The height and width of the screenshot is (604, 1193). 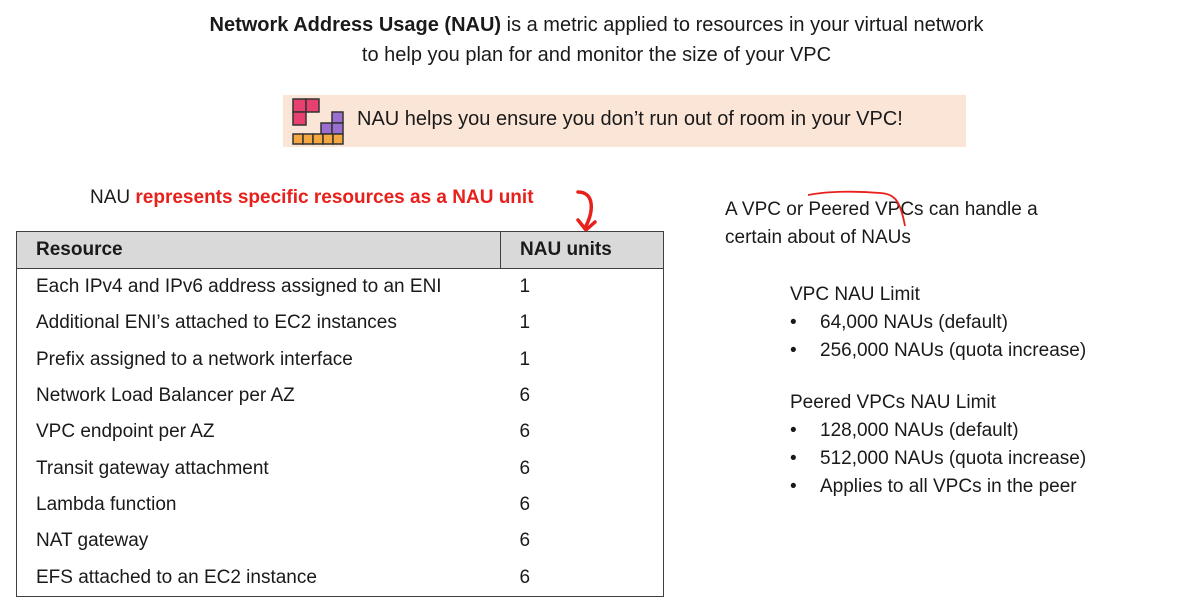 I want to click on list-item: 256,000 NAUs (quota increase), so click(x=938, y=351).